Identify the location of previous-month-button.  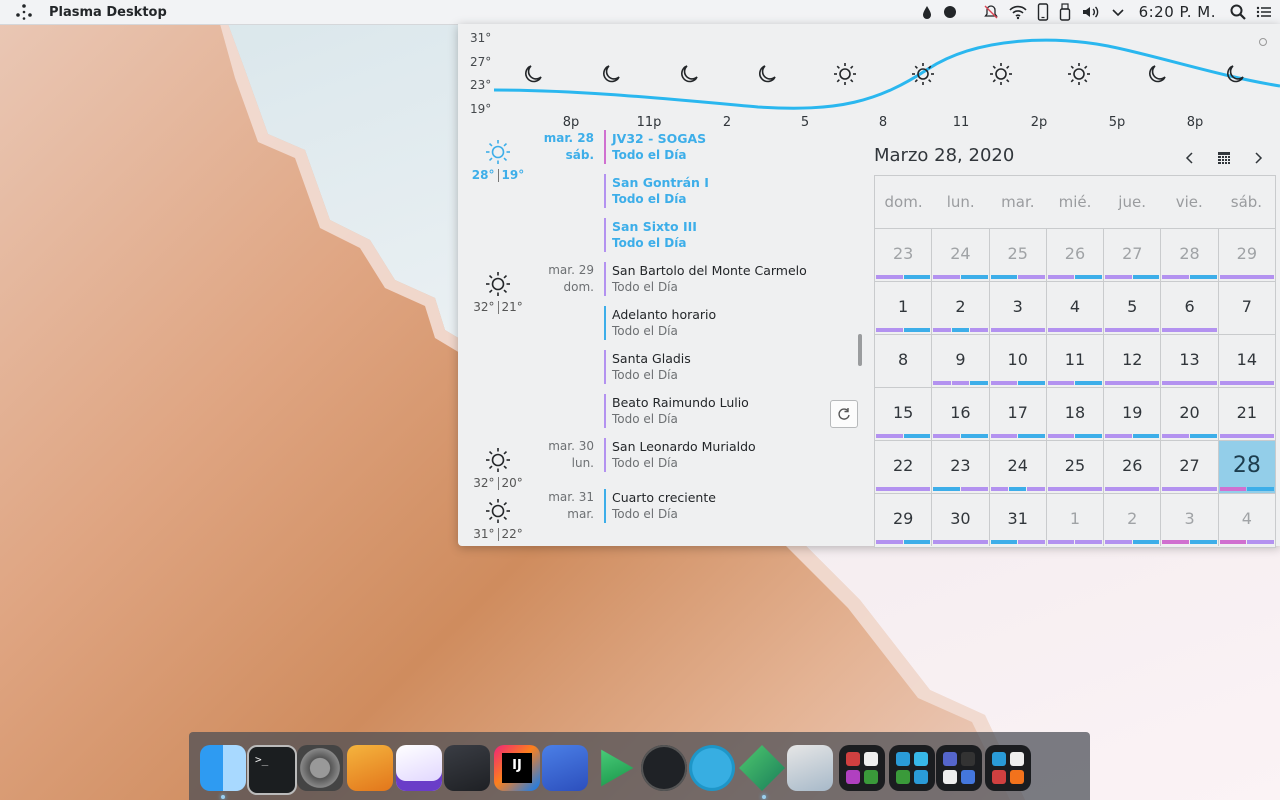
(1190, 158).